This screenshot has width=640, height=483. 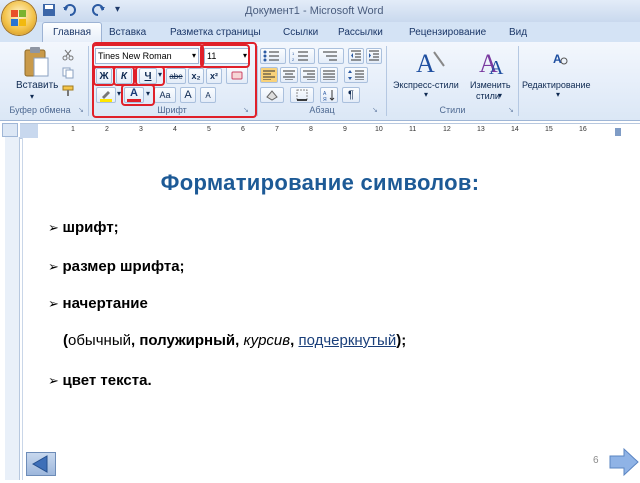 What do you see at coordinates (225, 56) in the screenshot?
I see `font-size-highlight` at bounding box center [225, 56].